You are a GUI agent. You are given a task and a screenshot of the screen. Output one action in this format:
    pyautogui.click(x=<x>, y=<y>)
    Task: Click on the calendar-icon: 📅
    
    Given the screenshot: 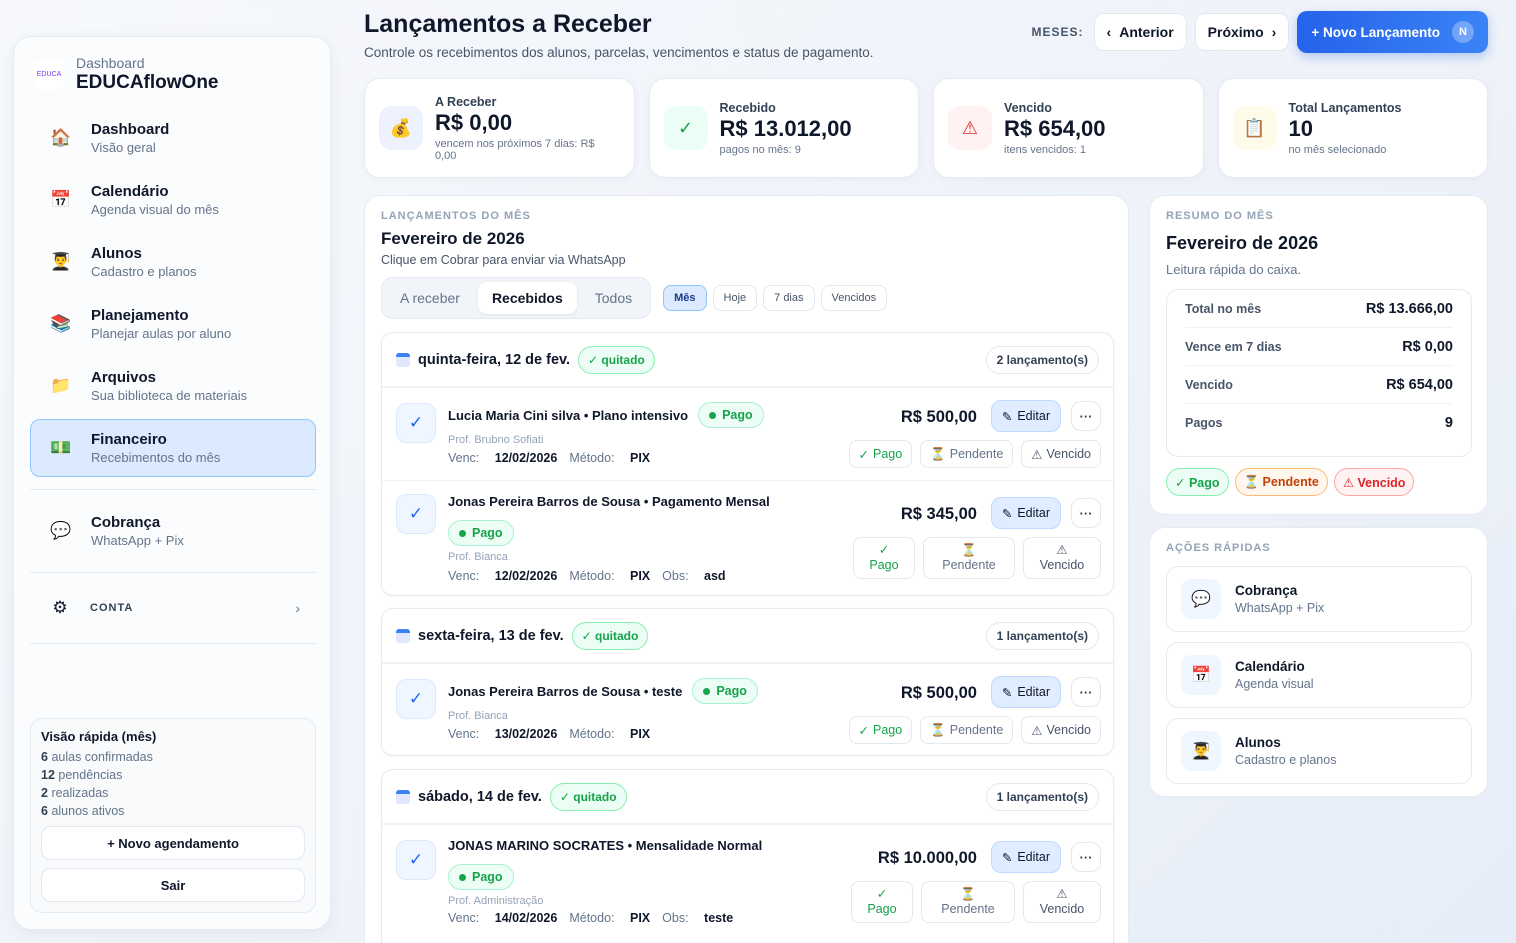 What is the action you would take?
    pyautogui.click(x=61, y=199)
    